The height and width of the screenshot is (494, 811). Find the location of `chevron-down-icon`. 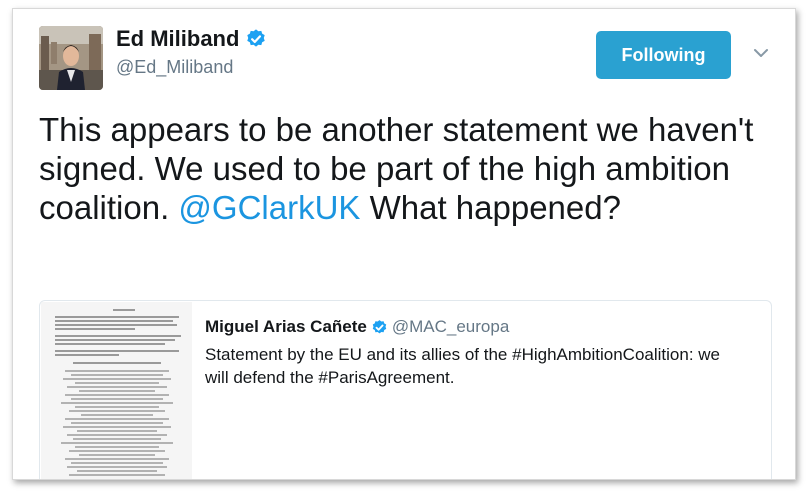

chevron-down-icon is located at coordinates (761, 53).